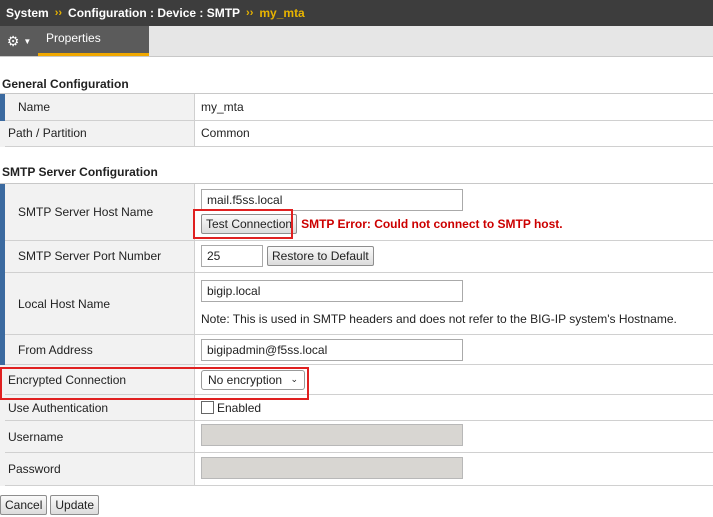  What do you see at coordinates (97, 107) in the screenshot?
I see `name-label: Name` at bounding box center [97, 107].